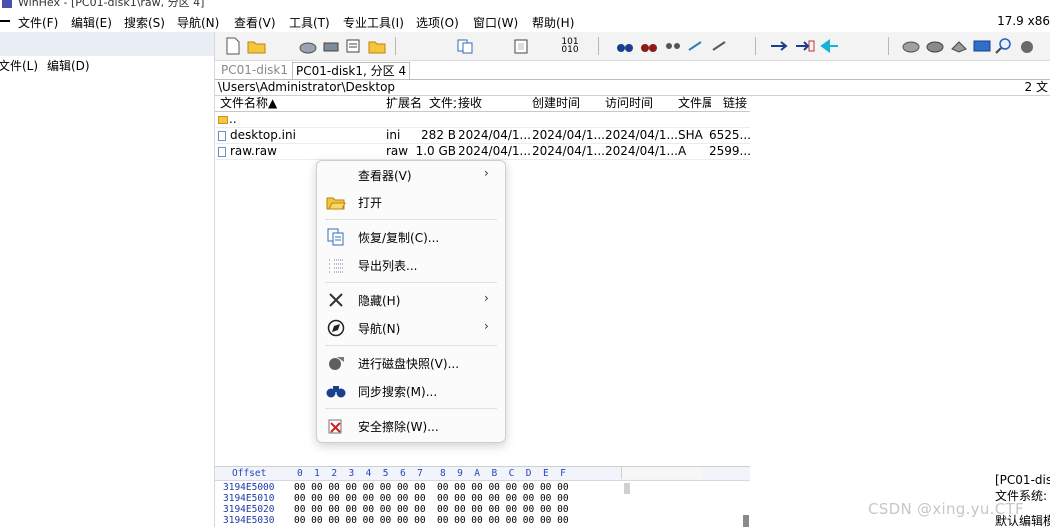 The width and height of the screenshot is (1050, 529). What do you see at coordinates (570, 46) in the screenshot?
I see `binary-convert-icon: 101 010` at bounding box center [570, 46].